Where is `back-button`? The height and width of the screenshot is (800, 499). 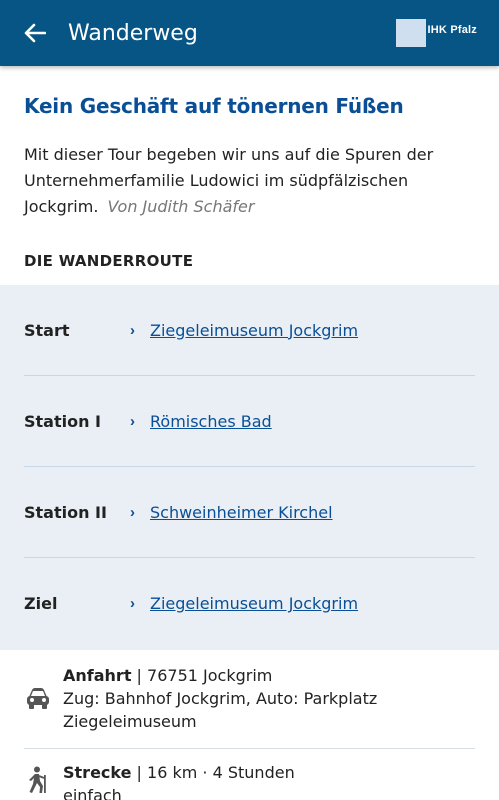 back-button is located at coordinates (35, 33).